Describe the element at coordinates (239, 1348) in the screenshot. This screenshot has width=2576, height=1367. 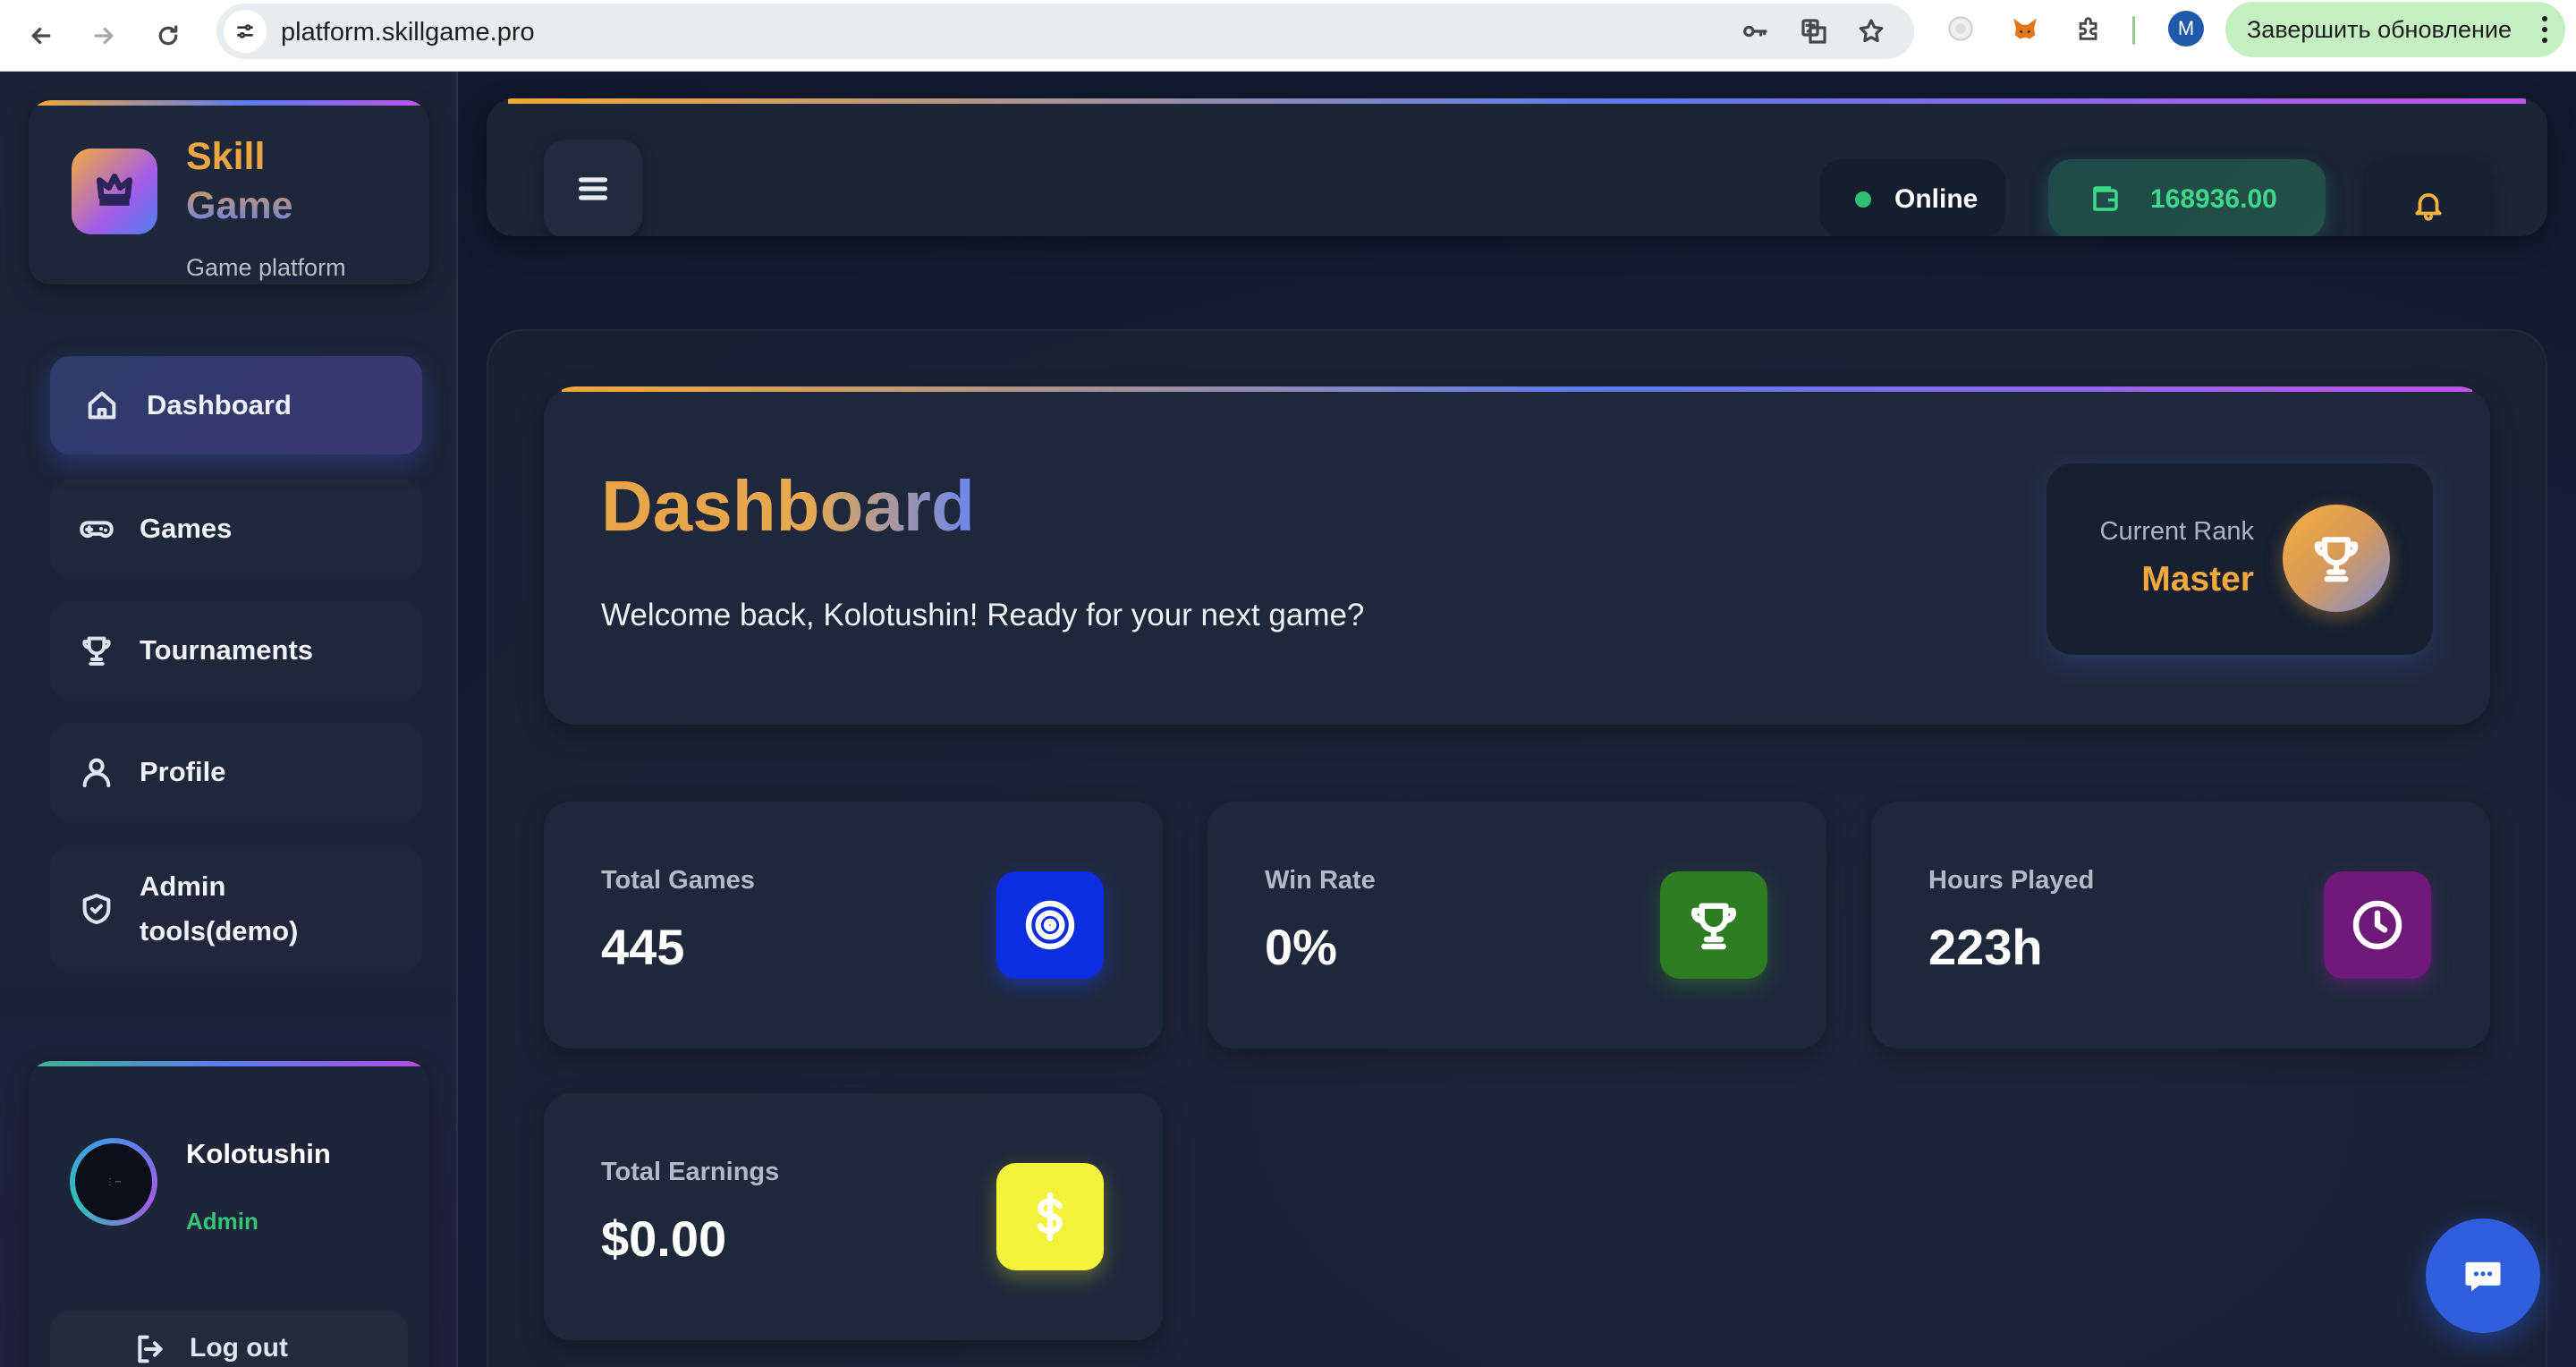
I see `logout-label: Log out` at that location.